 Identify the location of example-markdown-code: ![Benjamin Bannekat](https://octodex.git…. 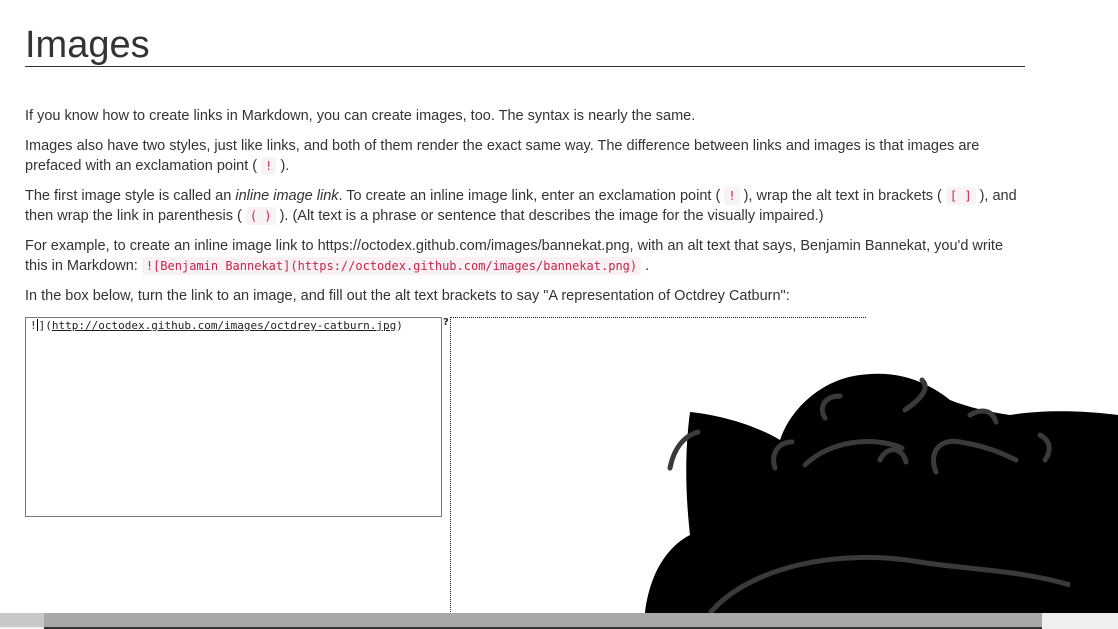
(391, 266).